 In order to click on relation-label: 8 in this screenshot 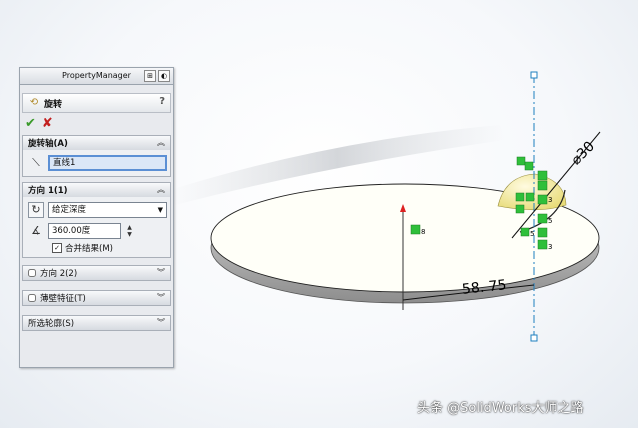, I will do `click(423, 232)`.